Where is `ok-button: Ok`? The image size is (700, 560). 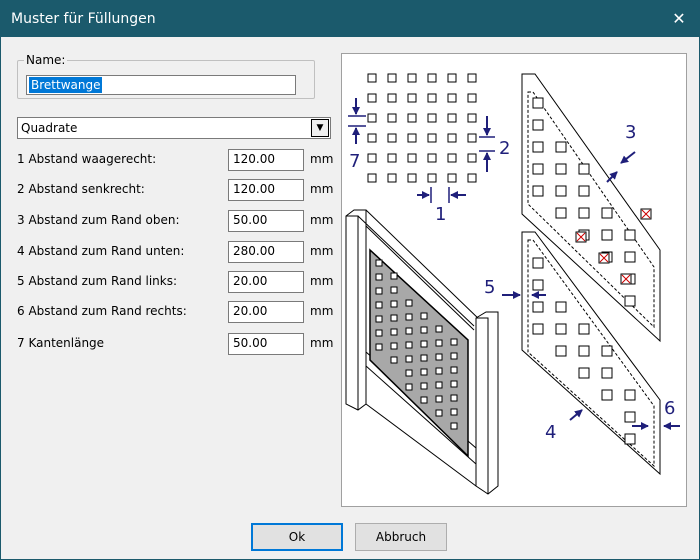 ok-button: Ok is located at coordinates (297, 537).